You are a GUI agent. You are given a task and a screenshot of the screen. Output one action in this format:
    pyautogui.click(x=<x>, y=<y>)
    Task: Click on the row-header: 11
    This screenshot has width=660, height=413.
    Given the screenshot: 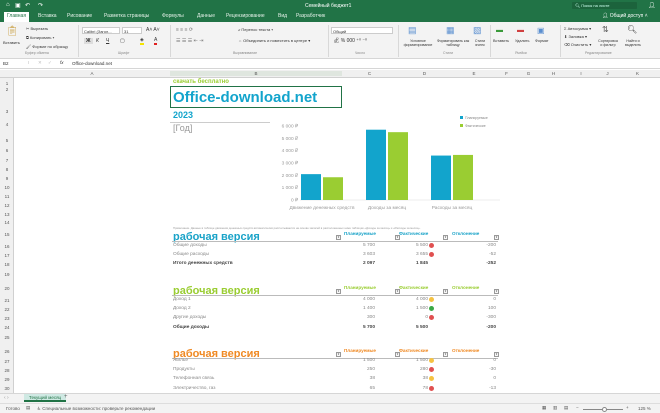 What is the action you would take?
    pyautogui.click(x=7, y=196)
    